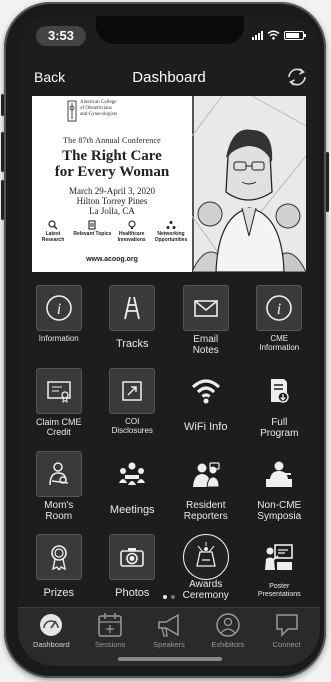 The width and height of the screenshot is (331, 682). What do you see at coordinates (58, 427) in the screenshot?
I see `tile-label: Claim CME Credit` at bounding box center [58, 427].